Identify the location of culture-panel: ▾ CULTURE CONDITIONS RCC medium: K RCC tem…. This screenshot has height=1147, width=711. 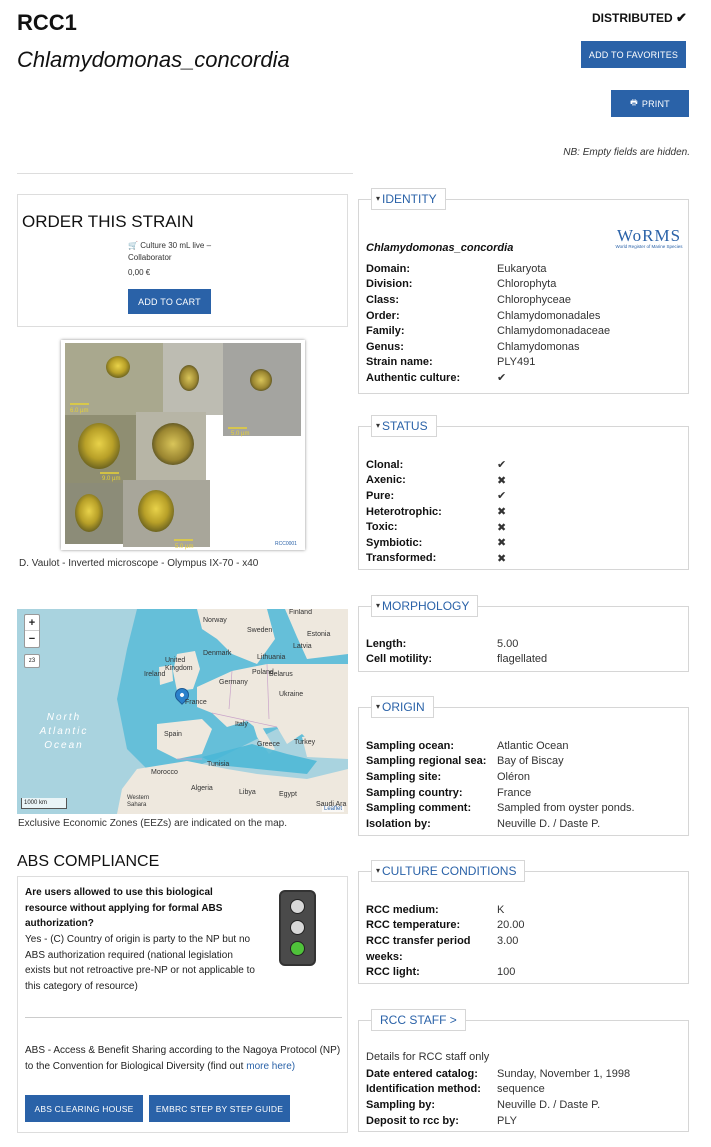
(523, 922).